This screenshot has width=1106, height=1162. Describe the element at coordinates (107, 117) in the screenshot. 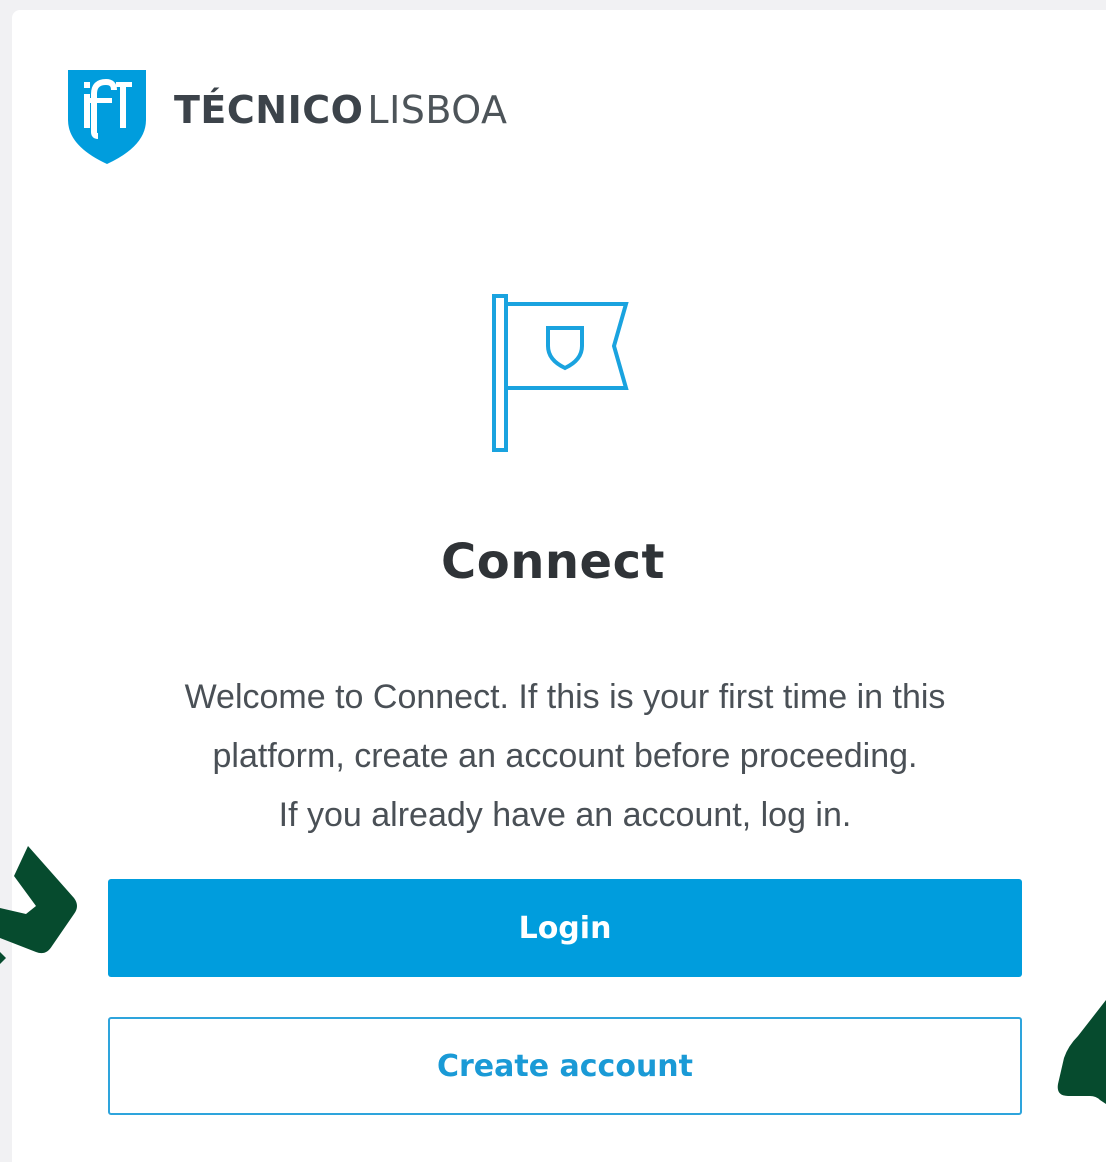

I see `ist-shield-icon` at that location.